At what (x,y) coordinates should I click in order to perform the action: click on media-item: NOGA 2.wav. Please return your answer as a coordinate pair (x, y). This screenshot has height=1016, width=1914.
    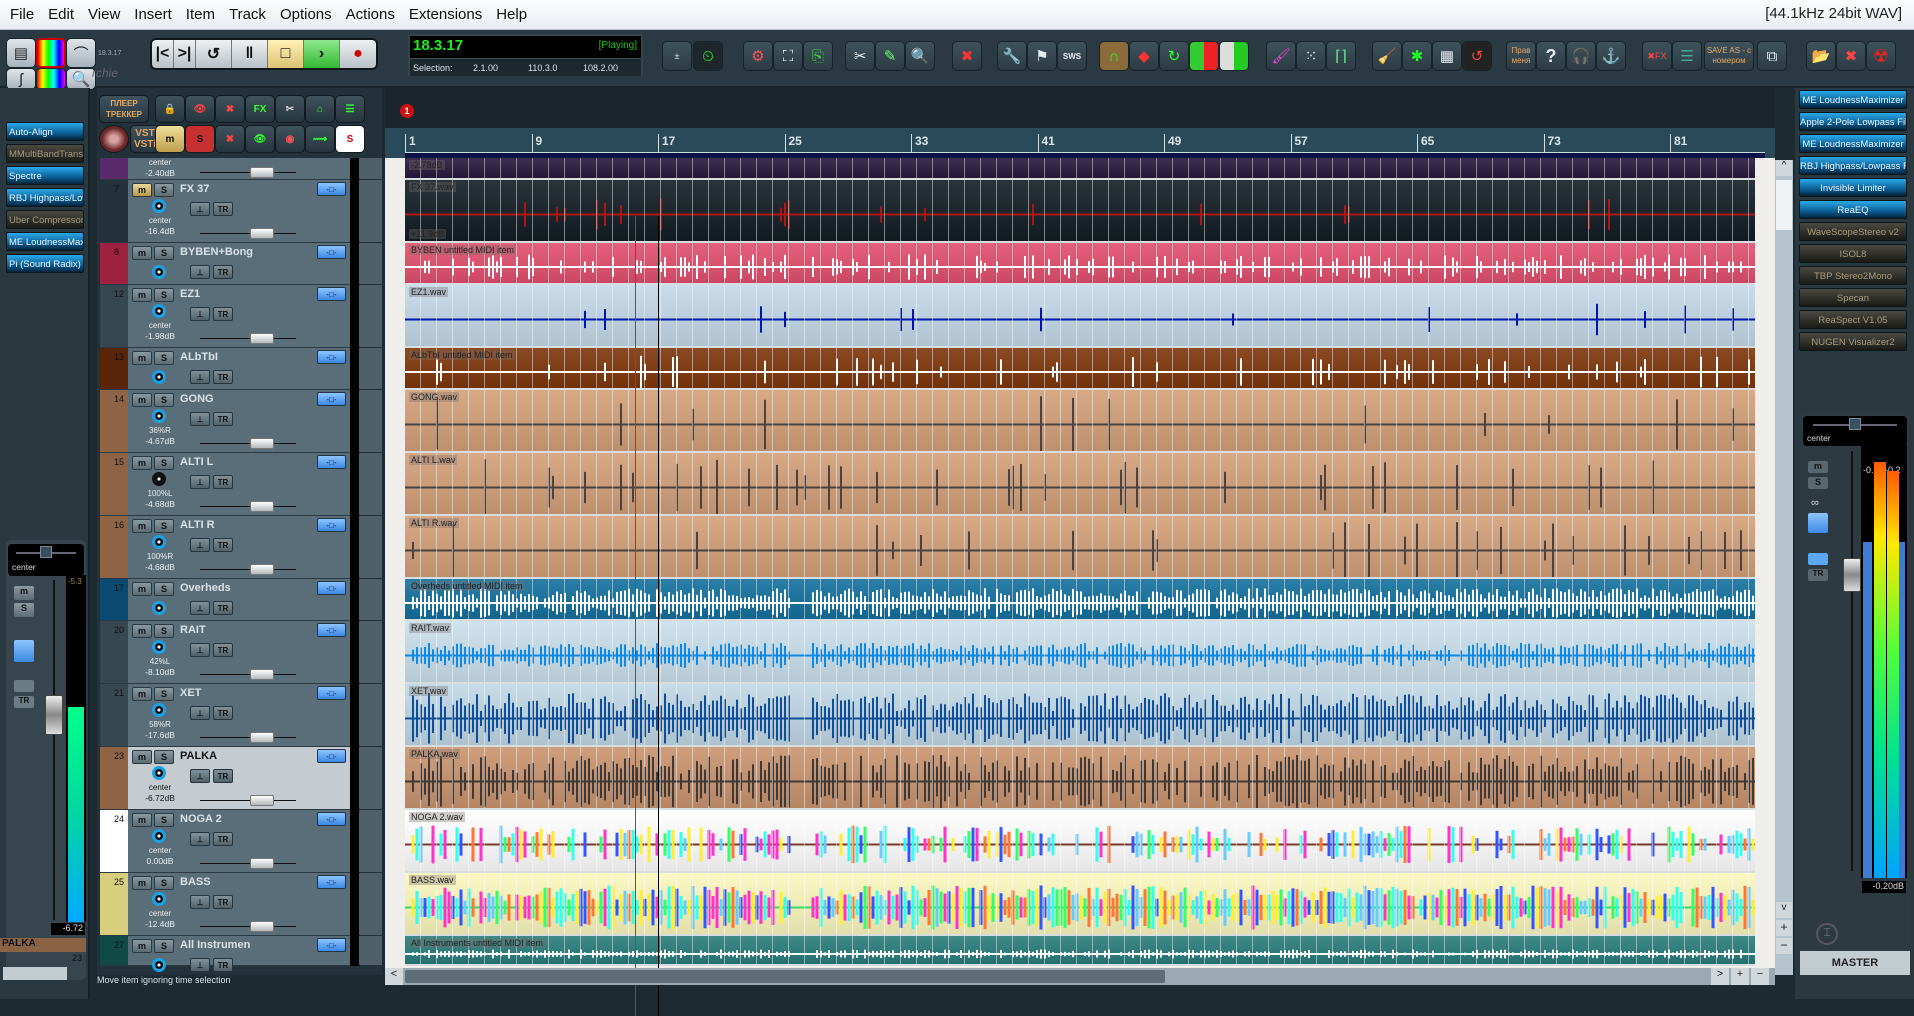
    Looking at the image, I should click on (1080, 841).